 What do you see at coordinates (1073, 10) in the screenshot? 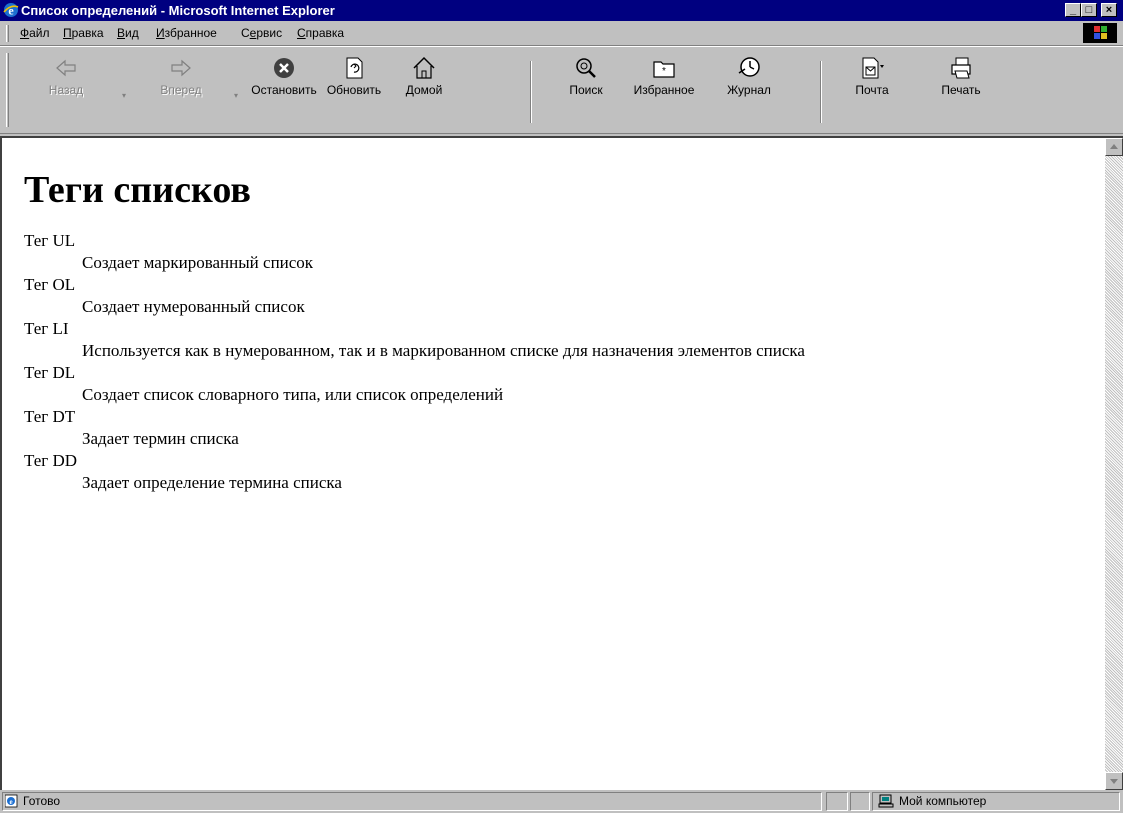
I see `minimize-button: _` at bounding box center [1073, 10].